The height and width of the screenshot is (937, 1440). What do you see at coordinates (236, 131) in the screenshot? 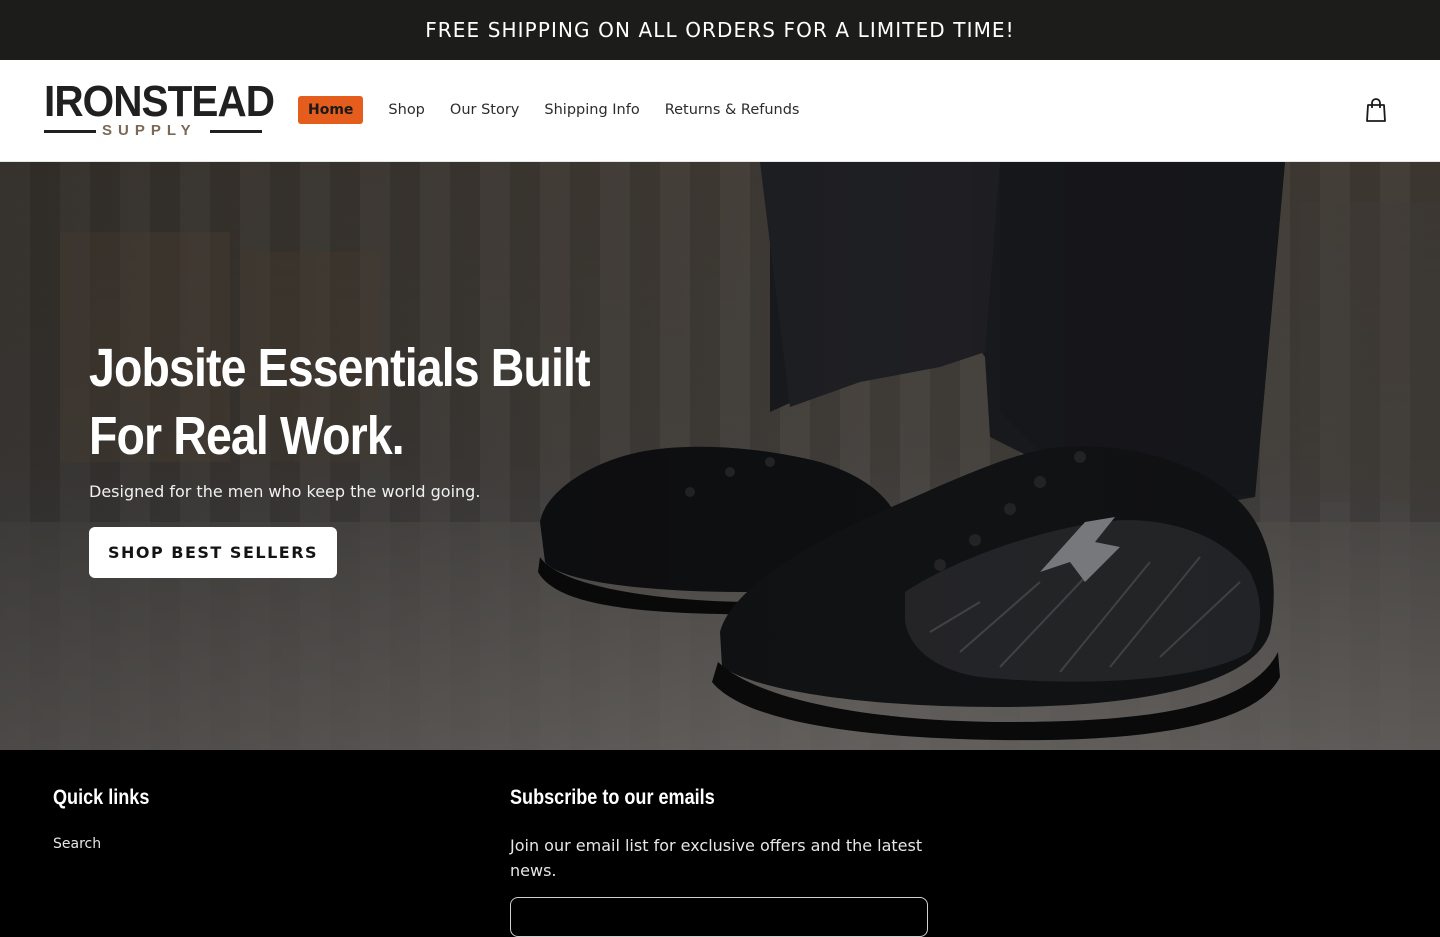
I see `logo-rule-right` at bounding box center [236, 131].